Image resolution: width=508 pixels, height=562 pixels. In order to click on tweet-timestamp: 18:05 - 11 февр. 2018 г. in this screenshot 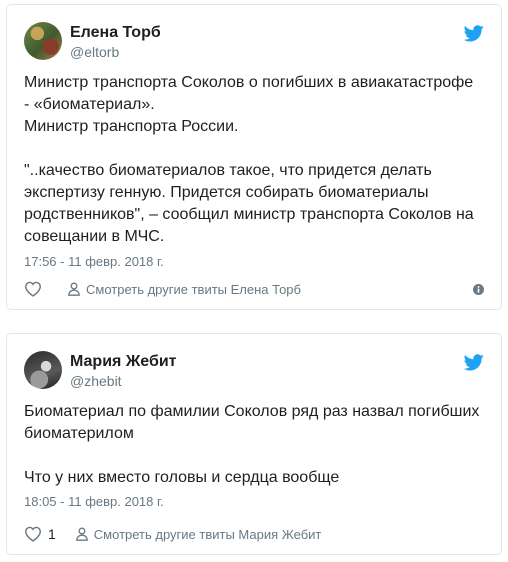, I will do `click(94, 501)`.